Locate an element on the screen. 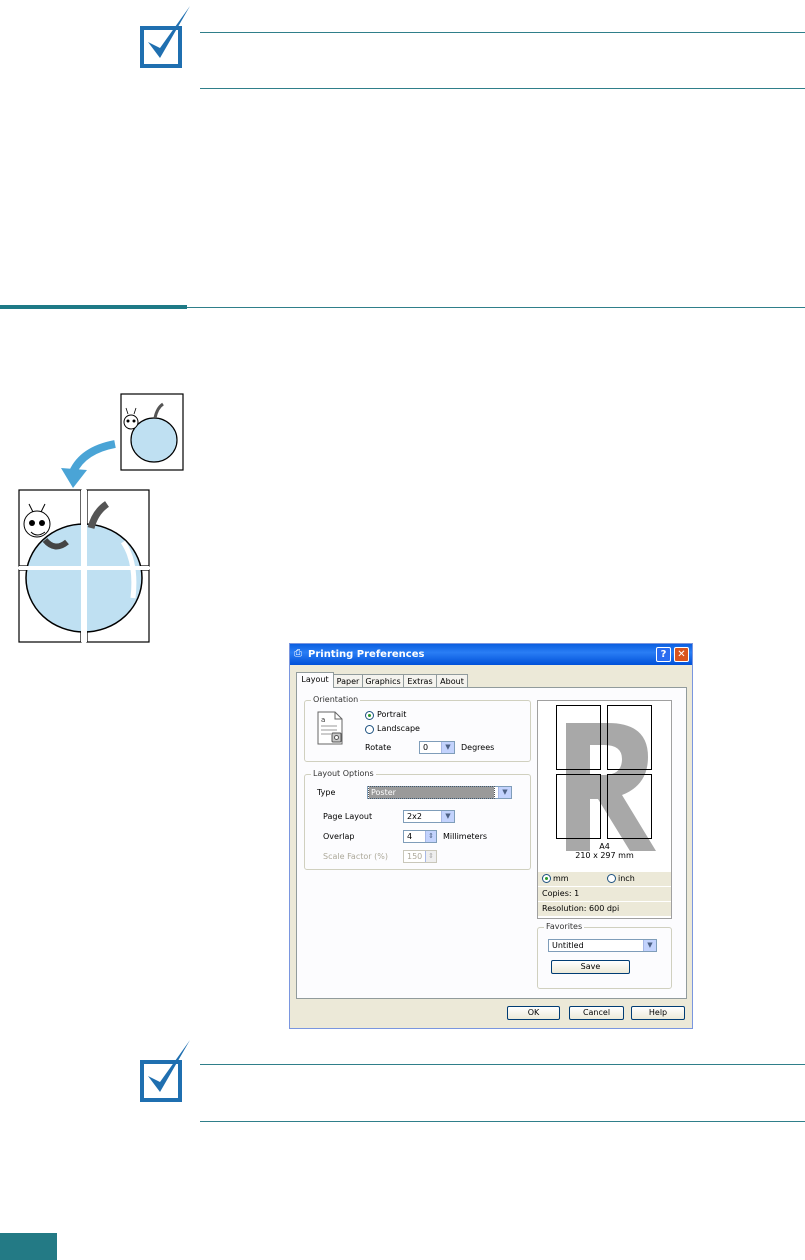 The height and width of the screenshot is (1260, 805). paper-name: A4 is located at coordinates (604, 846).